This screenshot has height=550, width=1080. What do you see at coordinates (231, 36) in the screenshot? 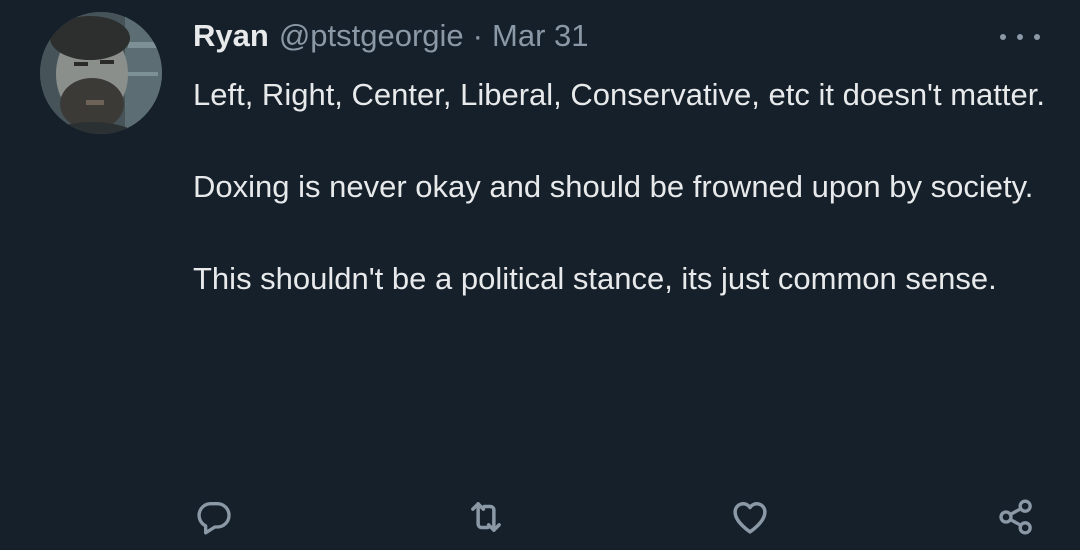
I see `author-name: Ryan` at bounding box center [231, 36].